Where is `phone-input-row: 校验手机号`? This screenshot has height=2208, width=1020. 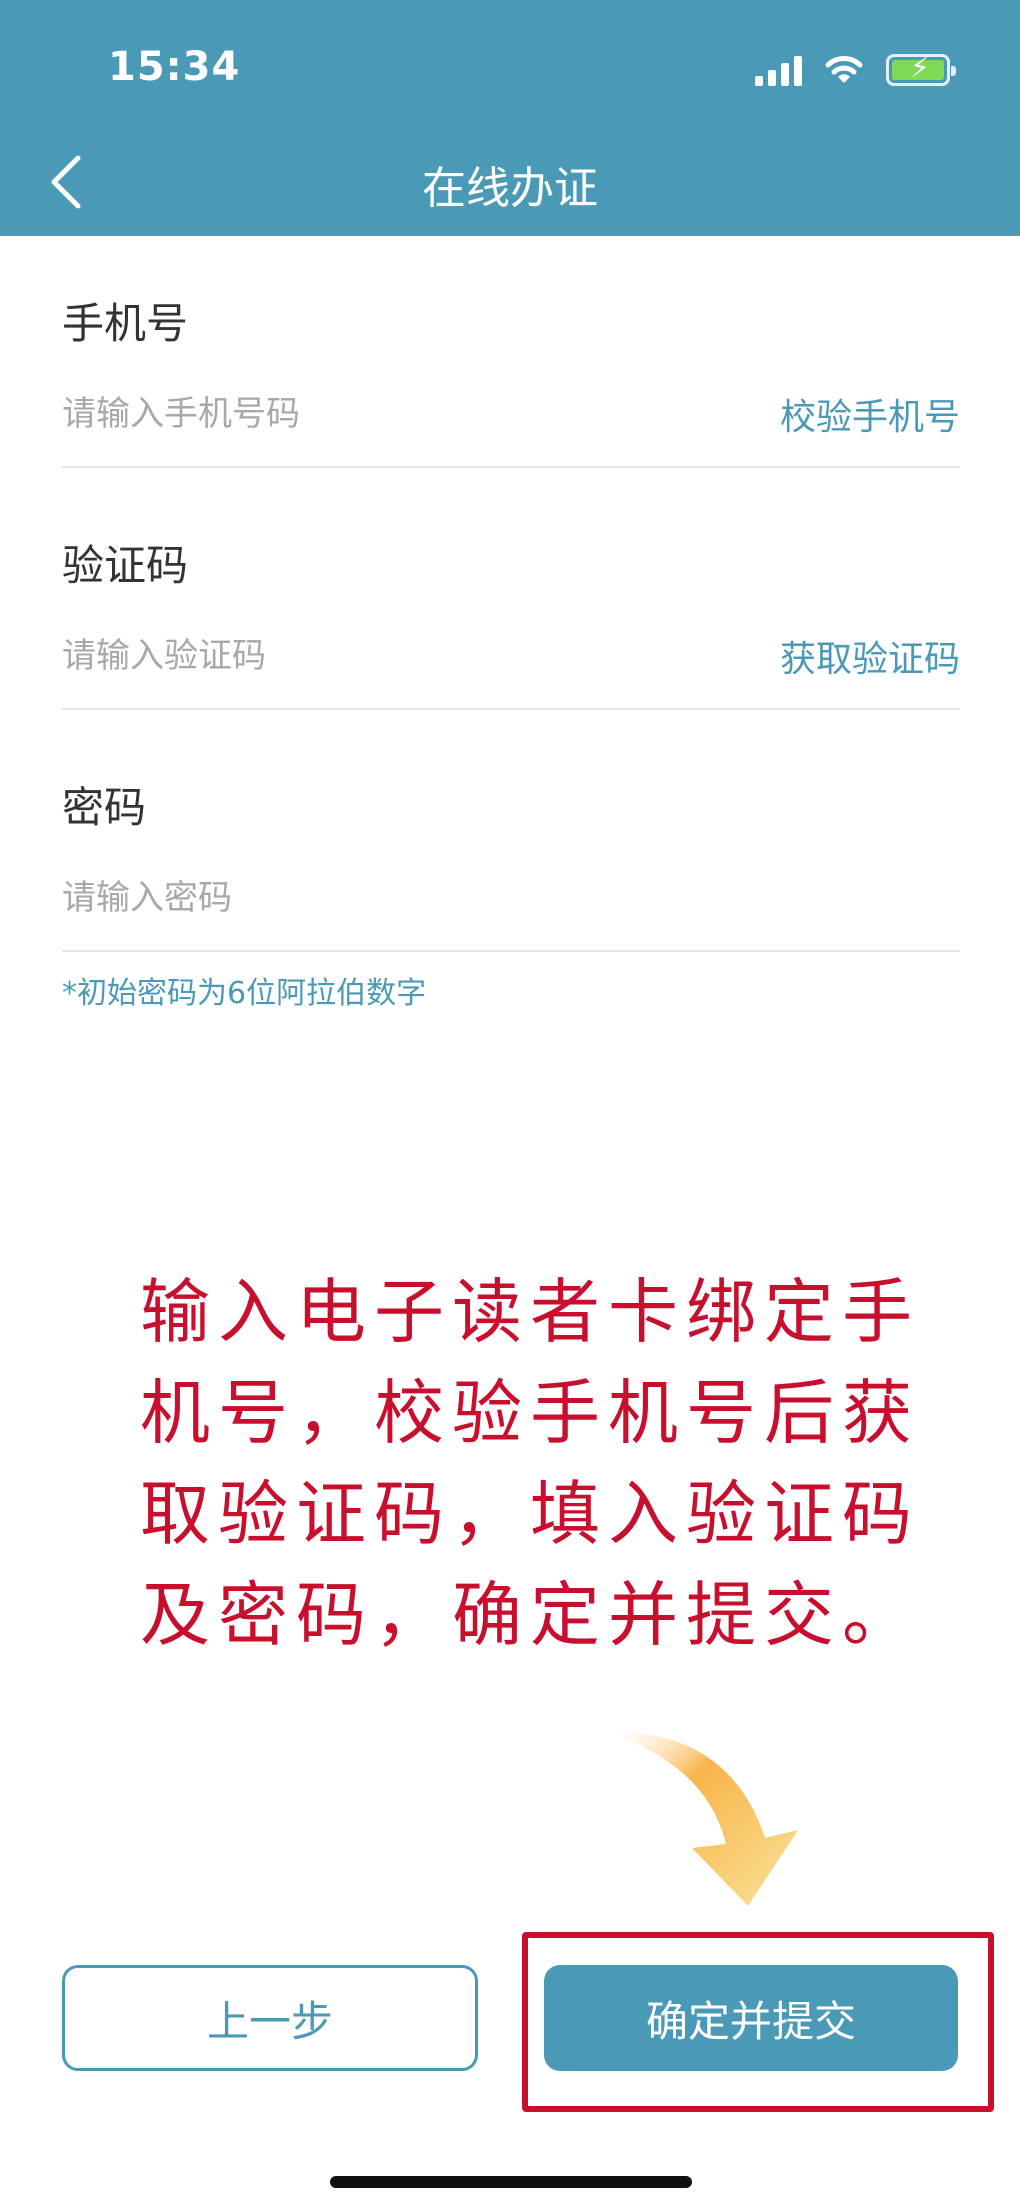
phone-input-row: 校验手机号 is located at coordinates (511, 414).